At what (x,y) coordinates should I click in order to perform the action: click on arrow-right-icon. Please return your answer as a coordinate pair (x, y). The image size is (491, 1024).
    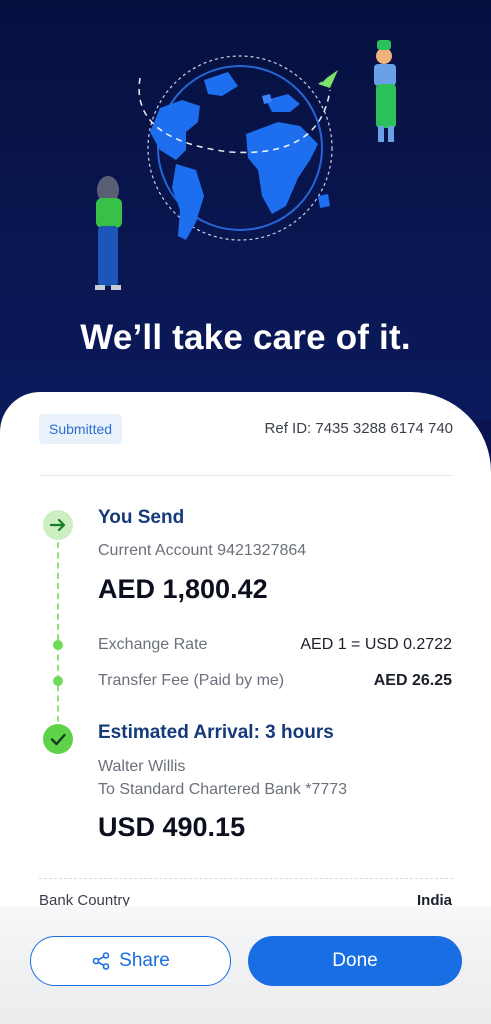
    Looking at the image, I should click on (57, 525).